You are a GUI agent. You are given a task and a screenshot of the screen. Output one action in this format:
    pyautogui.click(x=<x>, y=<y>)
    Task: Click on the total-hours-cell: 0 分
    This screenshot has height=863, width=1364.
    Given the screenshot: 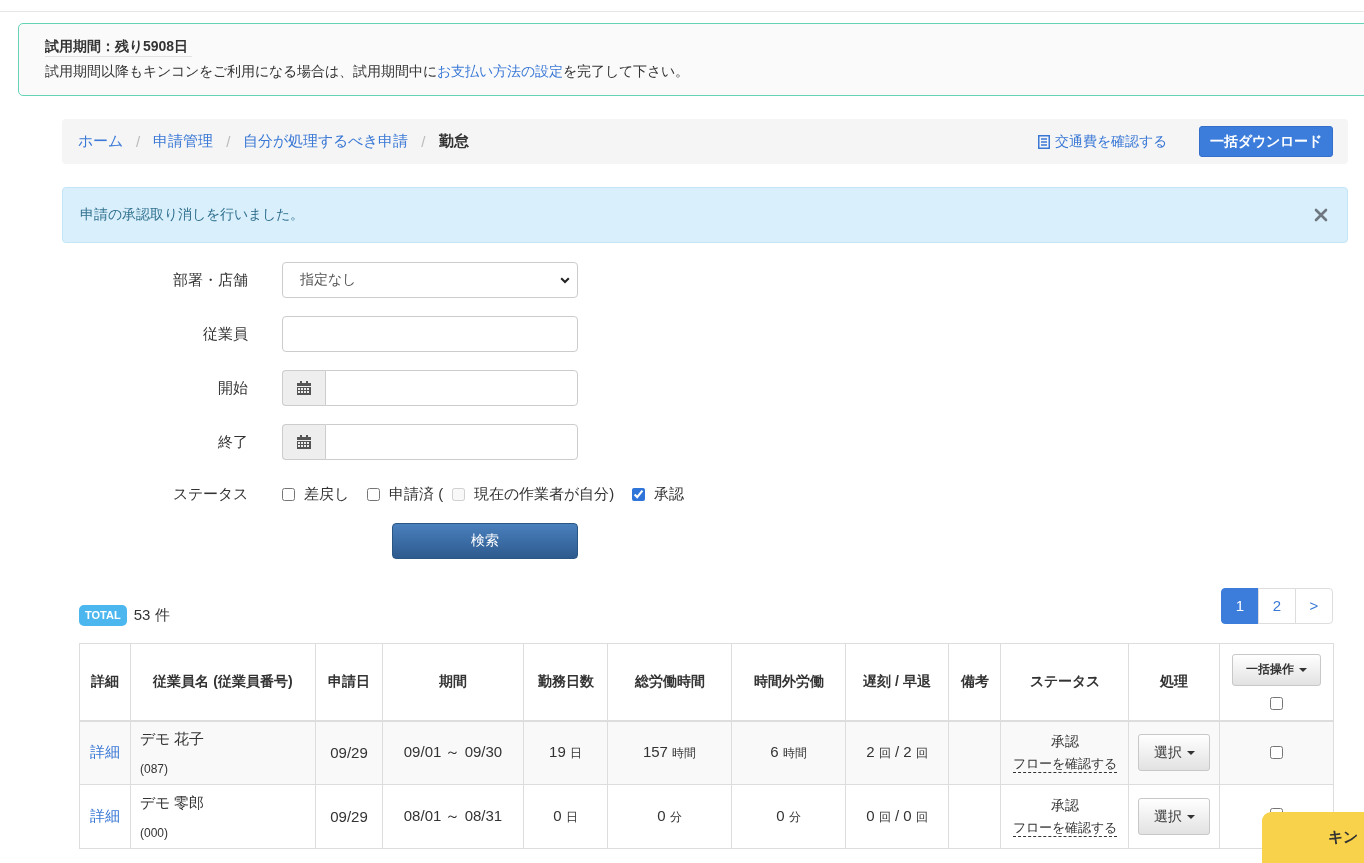 What is the action you would take?
    pyautogui.click(x=669, y=816)
    